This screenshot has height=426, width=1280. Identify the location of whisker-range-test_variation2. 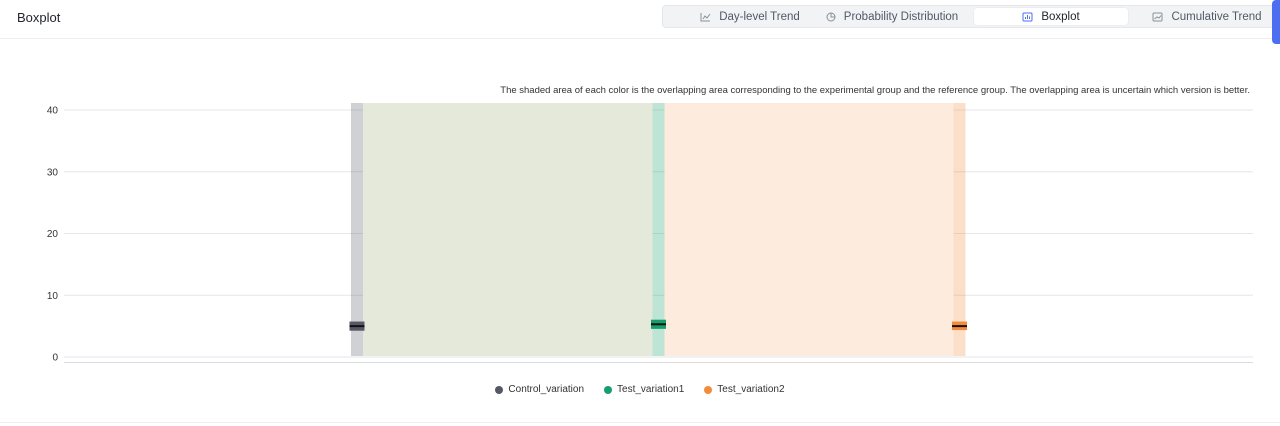
(959, 229).